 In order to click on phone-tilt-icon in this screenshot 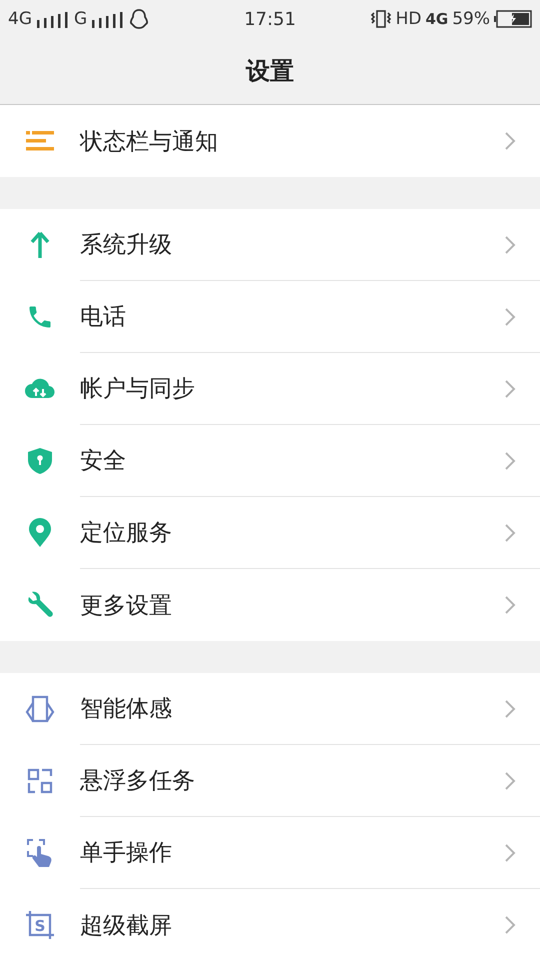, I will do `click(40, 709)`.